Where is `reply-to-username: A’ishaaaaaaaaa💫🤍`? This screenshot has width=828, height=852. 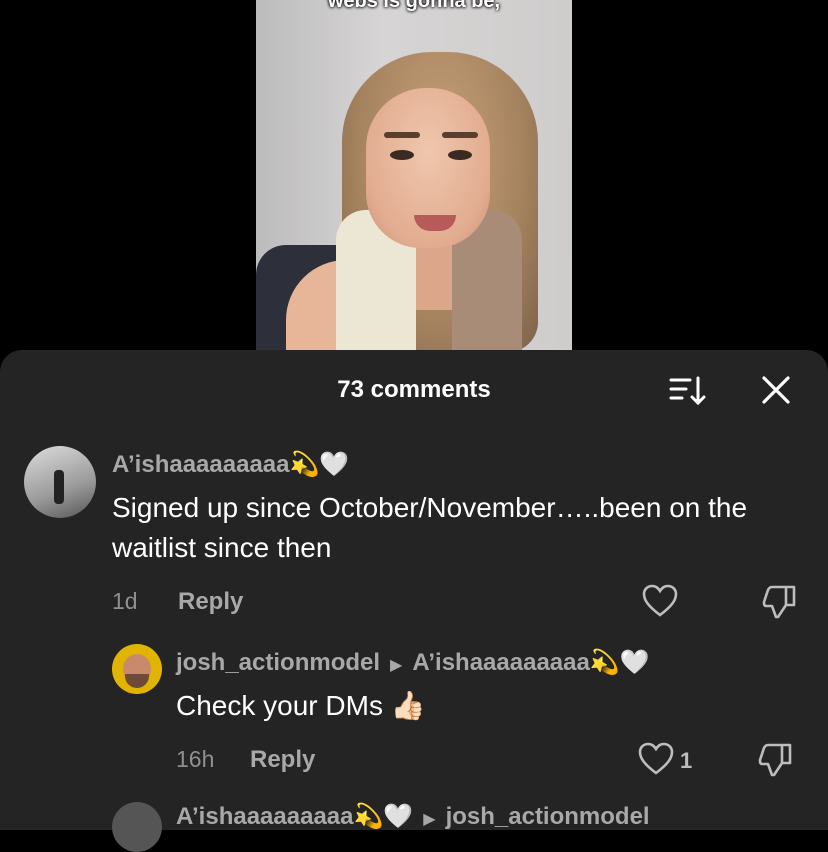
reply-to-username: A’ishaaaaaaaaa💫🤍 is located at coordinates (530, 662).